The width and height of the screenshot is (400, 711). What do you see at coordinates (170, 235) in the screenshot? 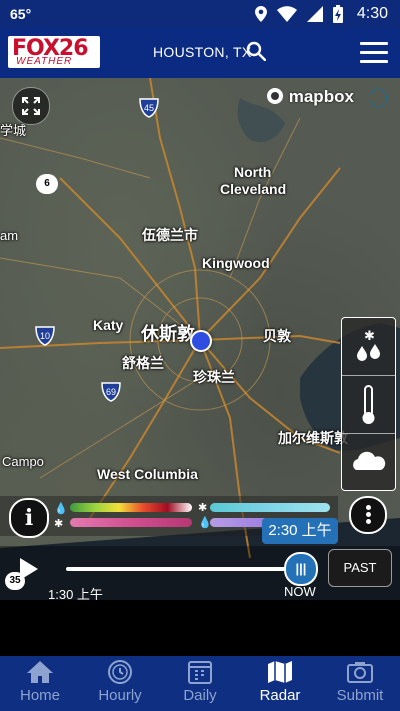
I see `map-label-wudelan: 伍德兰市` at bounding box center [170, 235].